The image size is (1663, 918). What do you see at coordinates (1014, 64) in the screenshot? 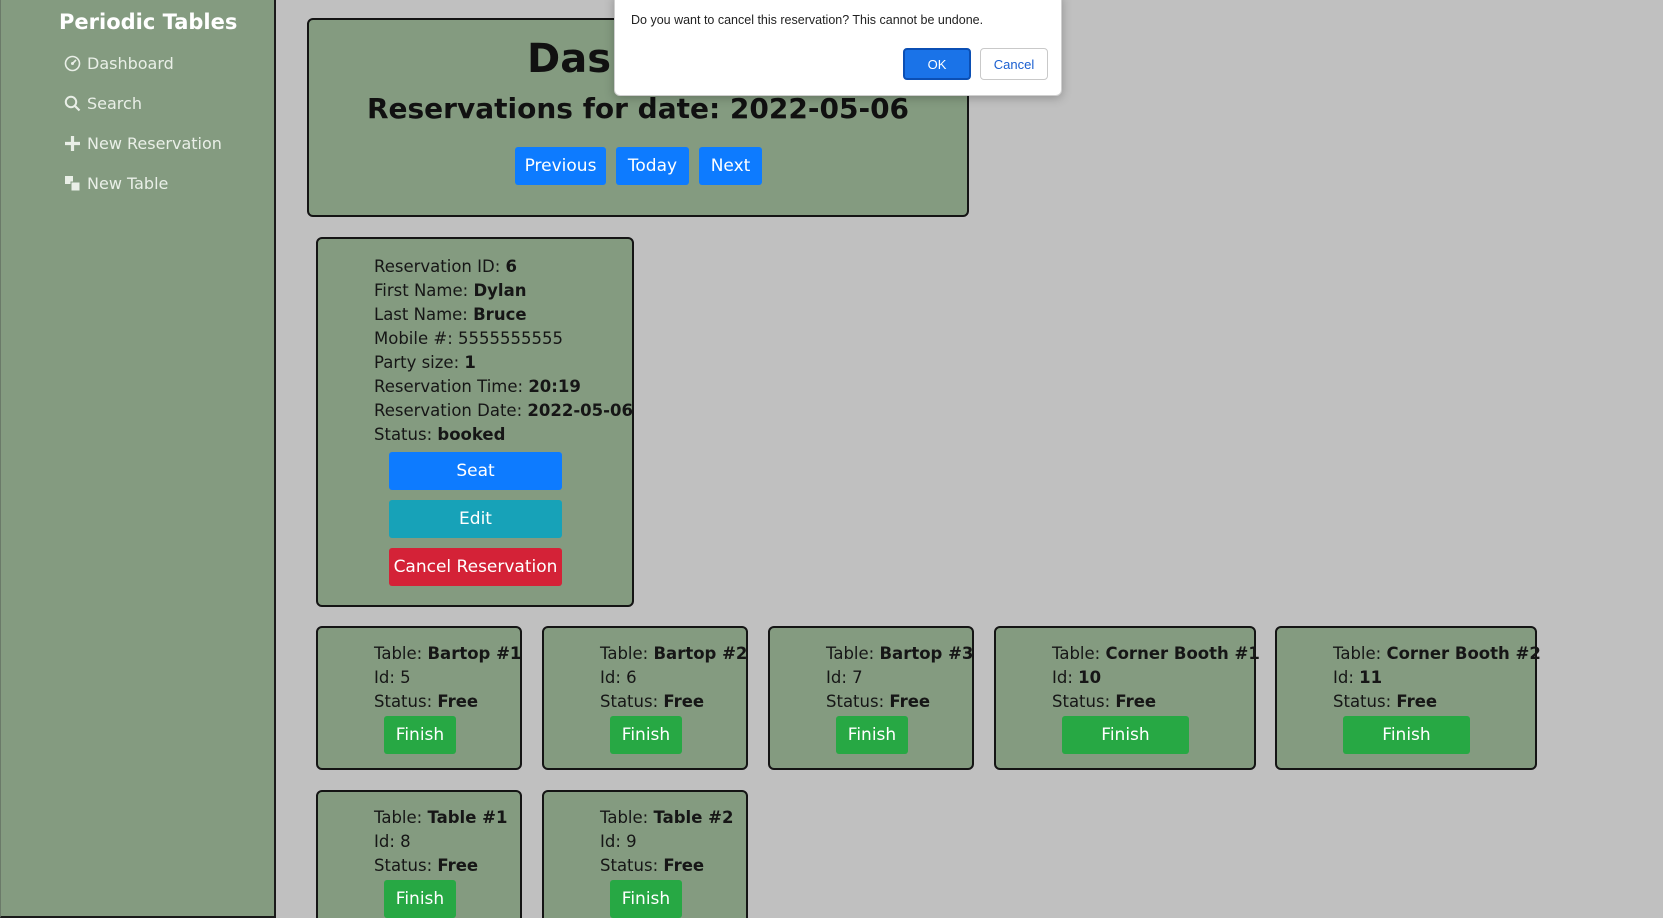
I see `dialog-cancel-button: Cancel` at bounding box center [1014, 64].